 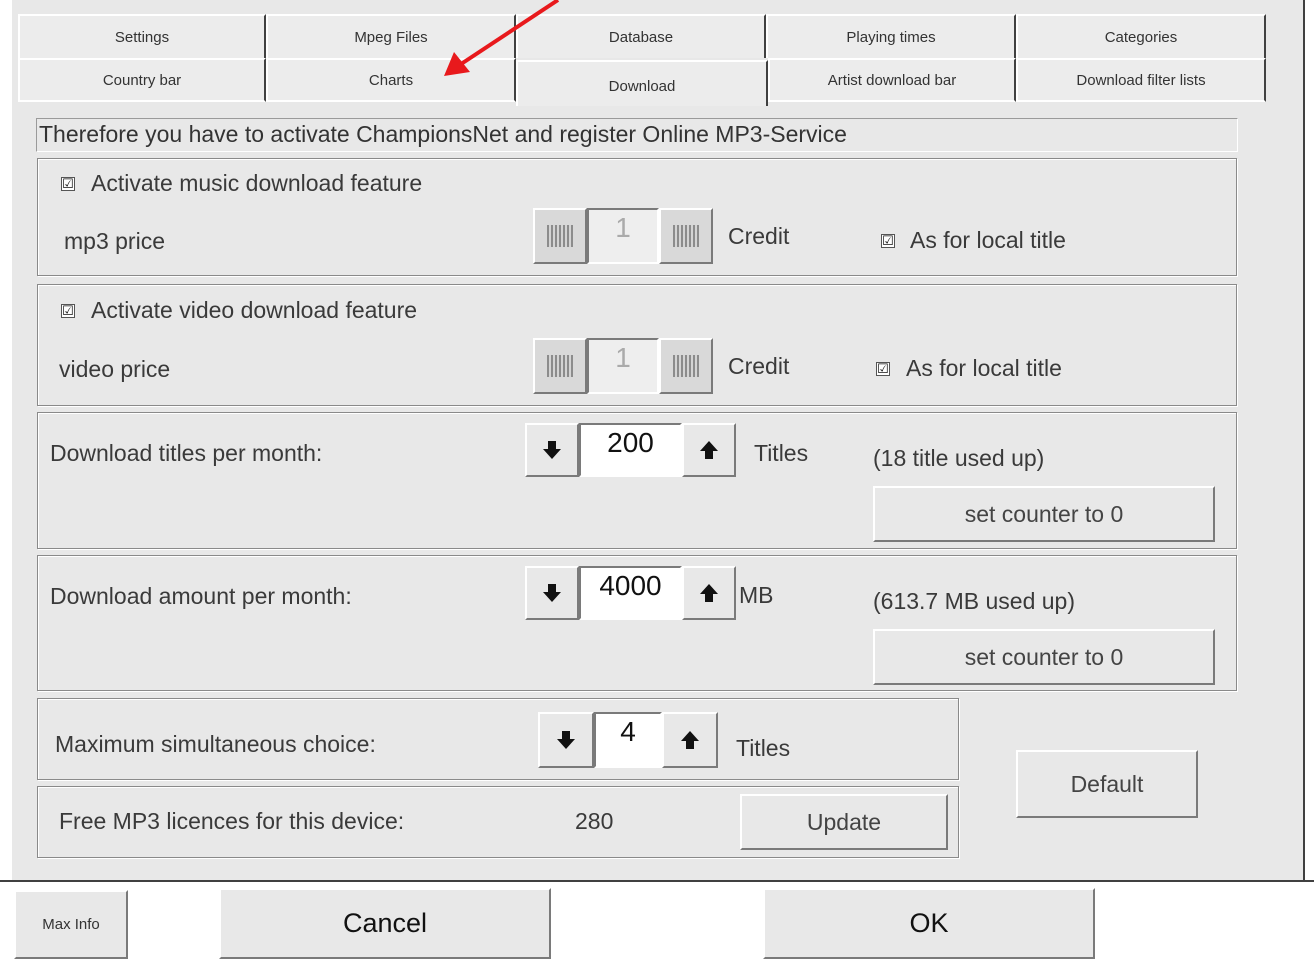 I want to click on cancel-button: Cancel, so click(x=385, y=923).